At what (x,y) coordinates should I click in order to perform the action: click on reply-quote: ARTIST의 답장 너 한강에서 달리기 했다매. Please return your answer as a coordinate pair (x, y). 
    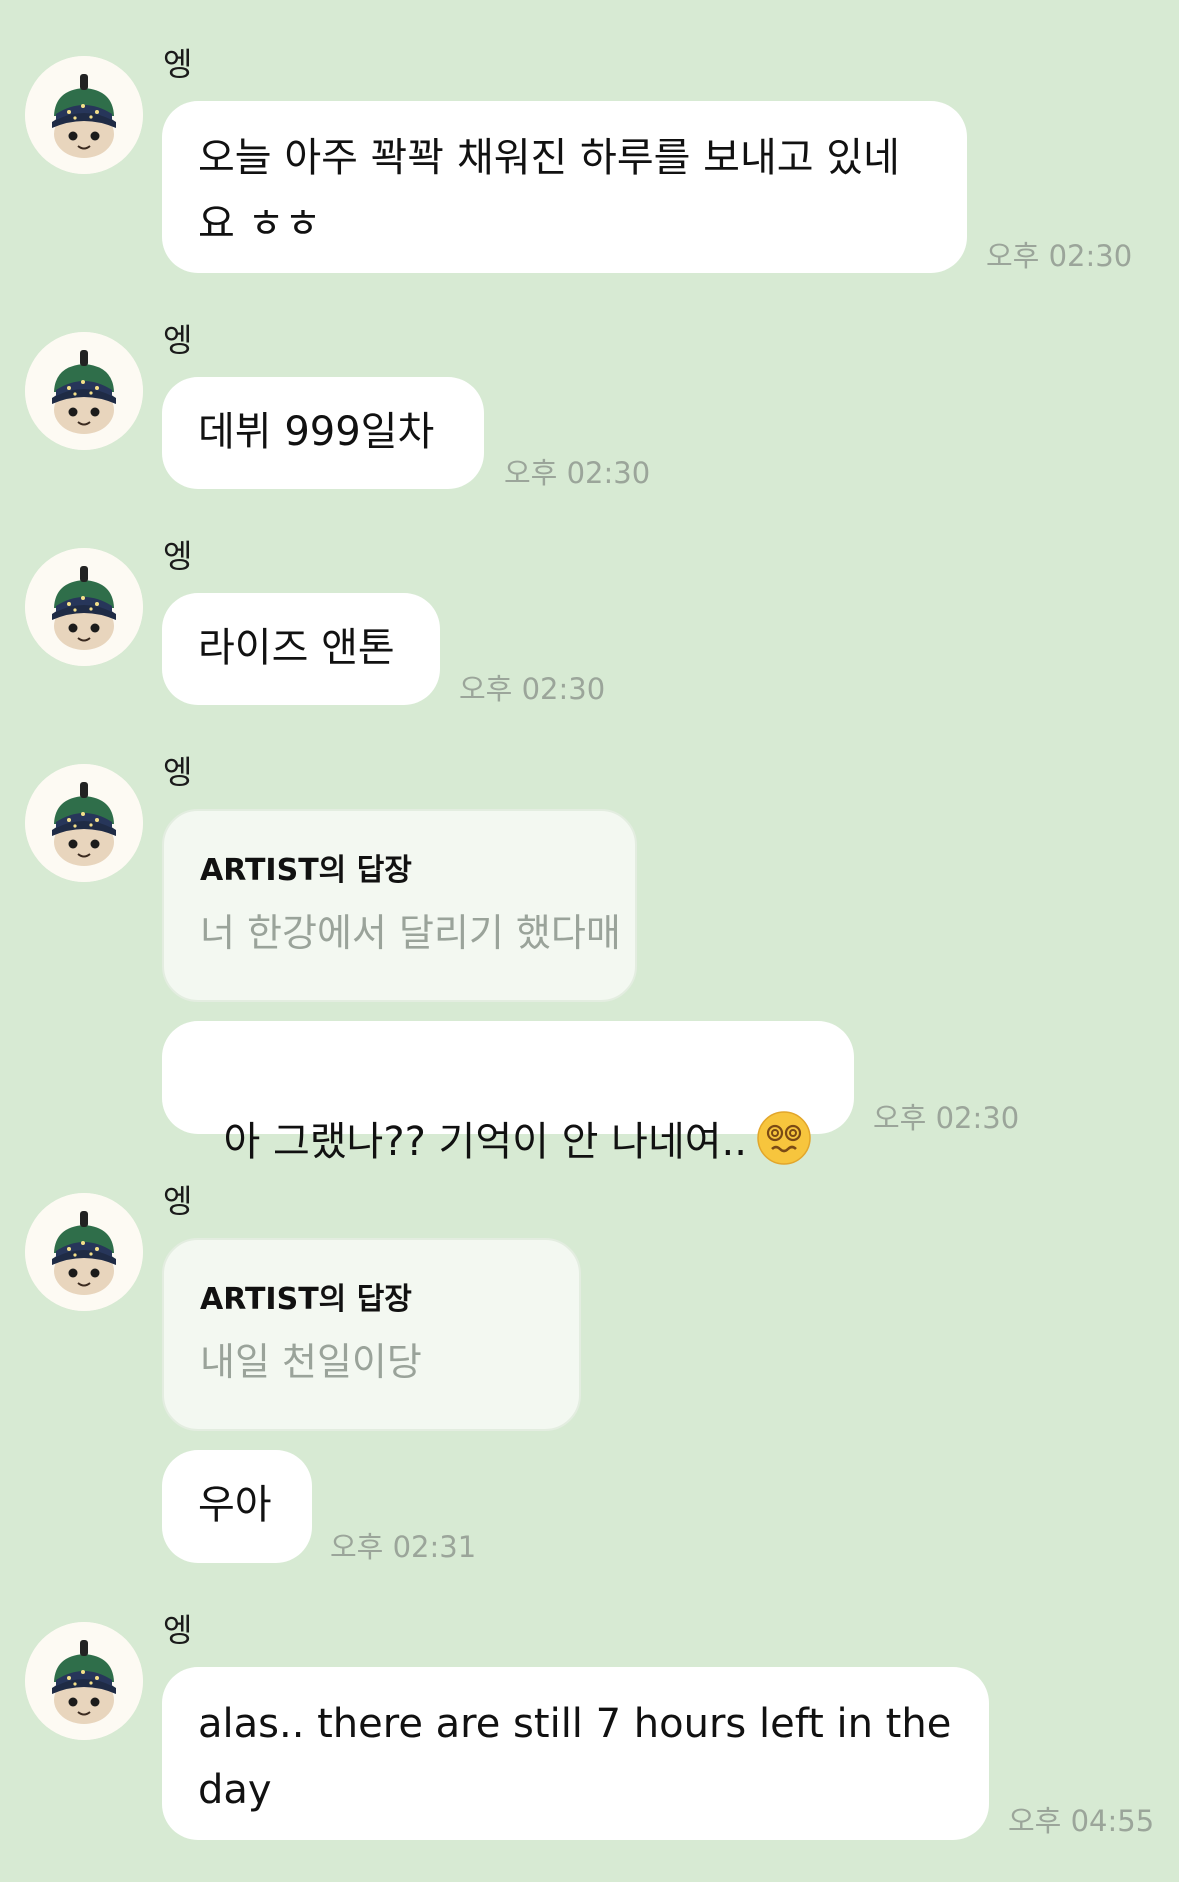
    Looking at the image, I should click on (399, 905).